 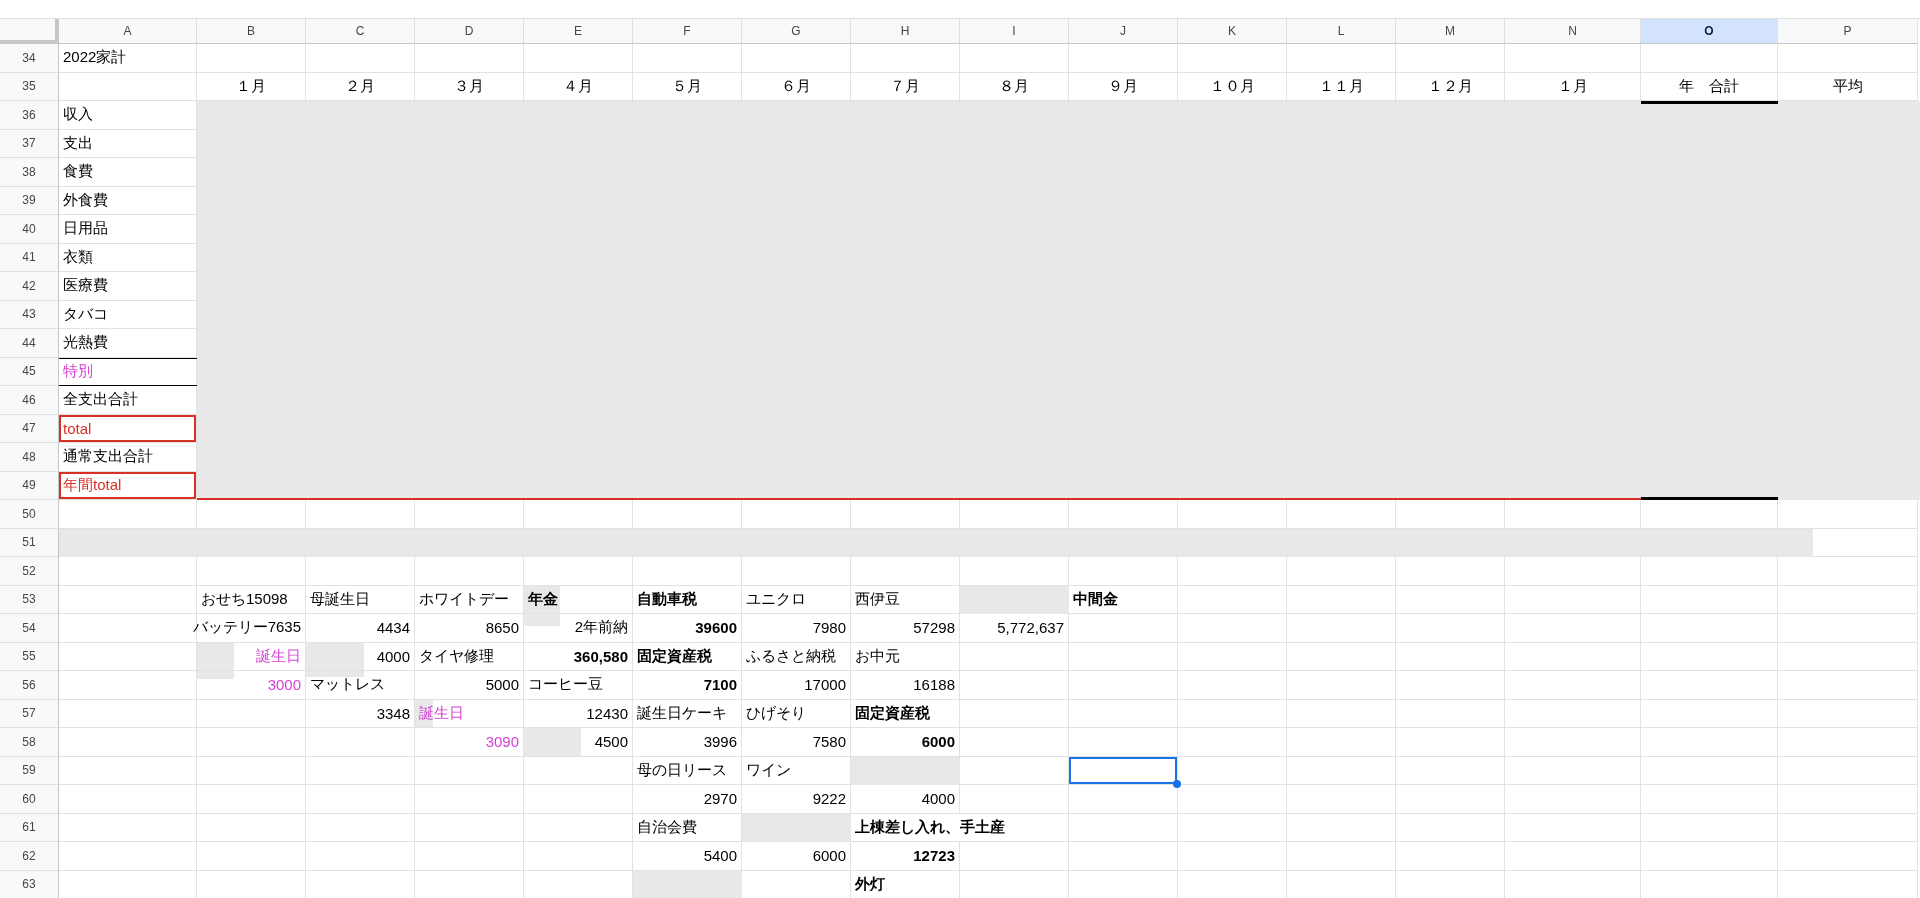 I want to click on table-cell: 上棟差し入れ、手土産, so click(x=960, y=827).